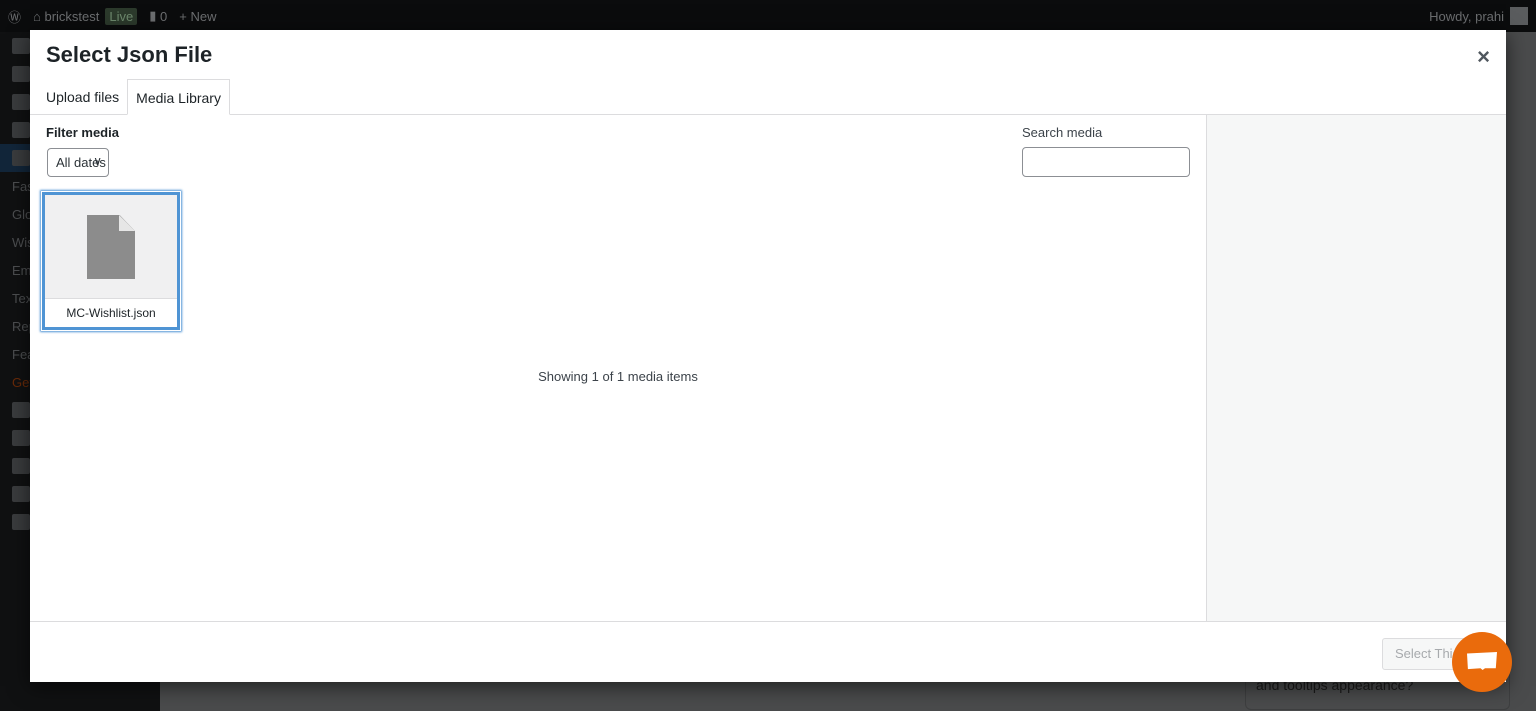 The height and width of the screenshot is (711, 1536). I want to click on comments-link: ▮ 0, so click(158, 16).